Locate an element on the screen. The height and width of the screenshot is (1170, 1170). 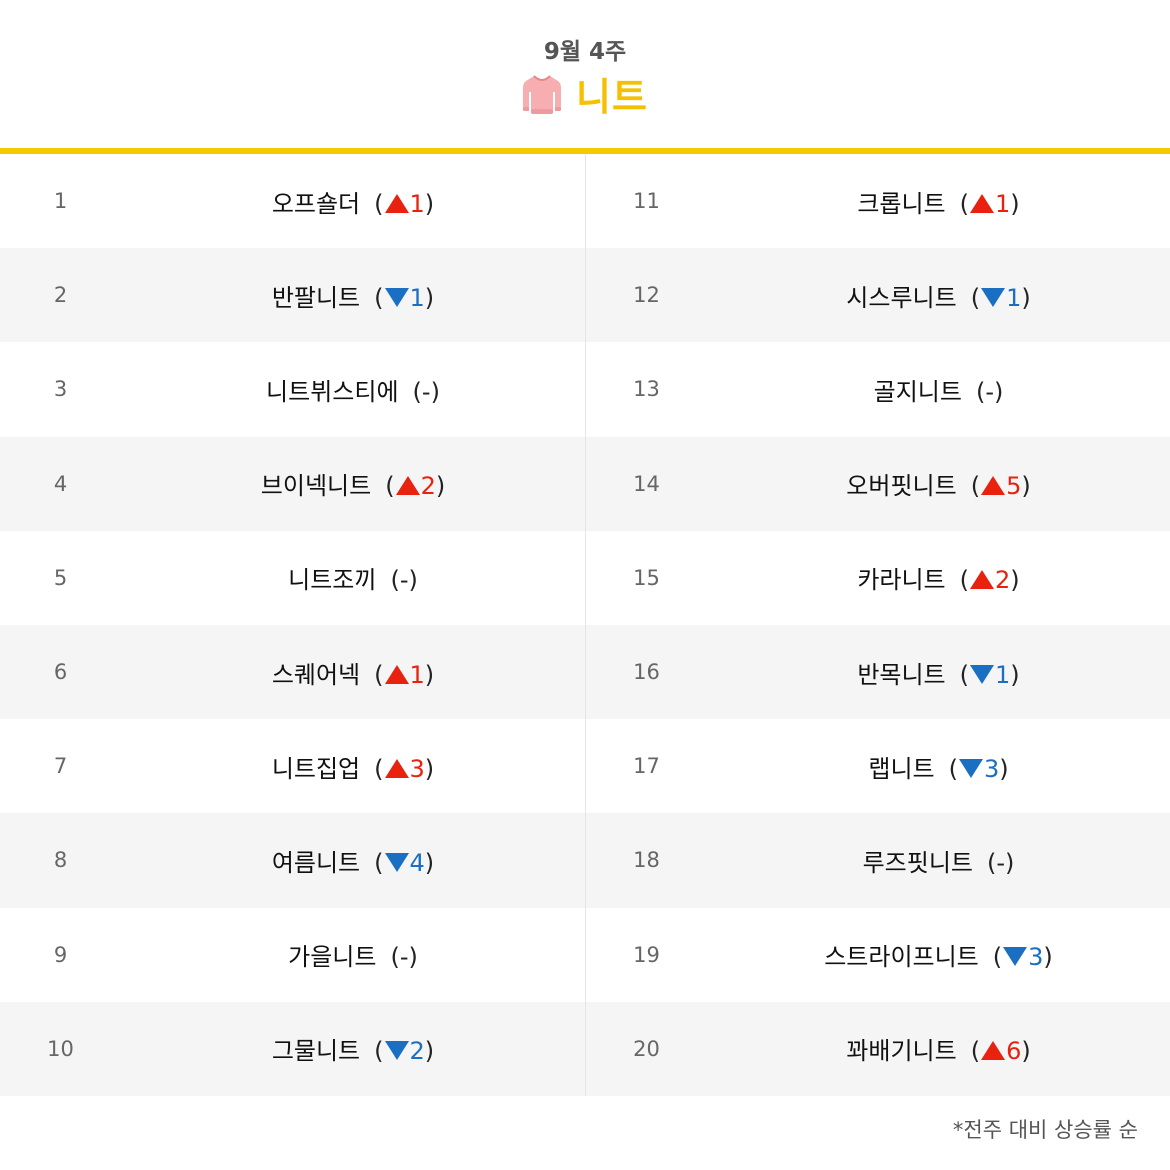
keyword-name: 꽈배기니트 is located at coordinates (901, 1051).